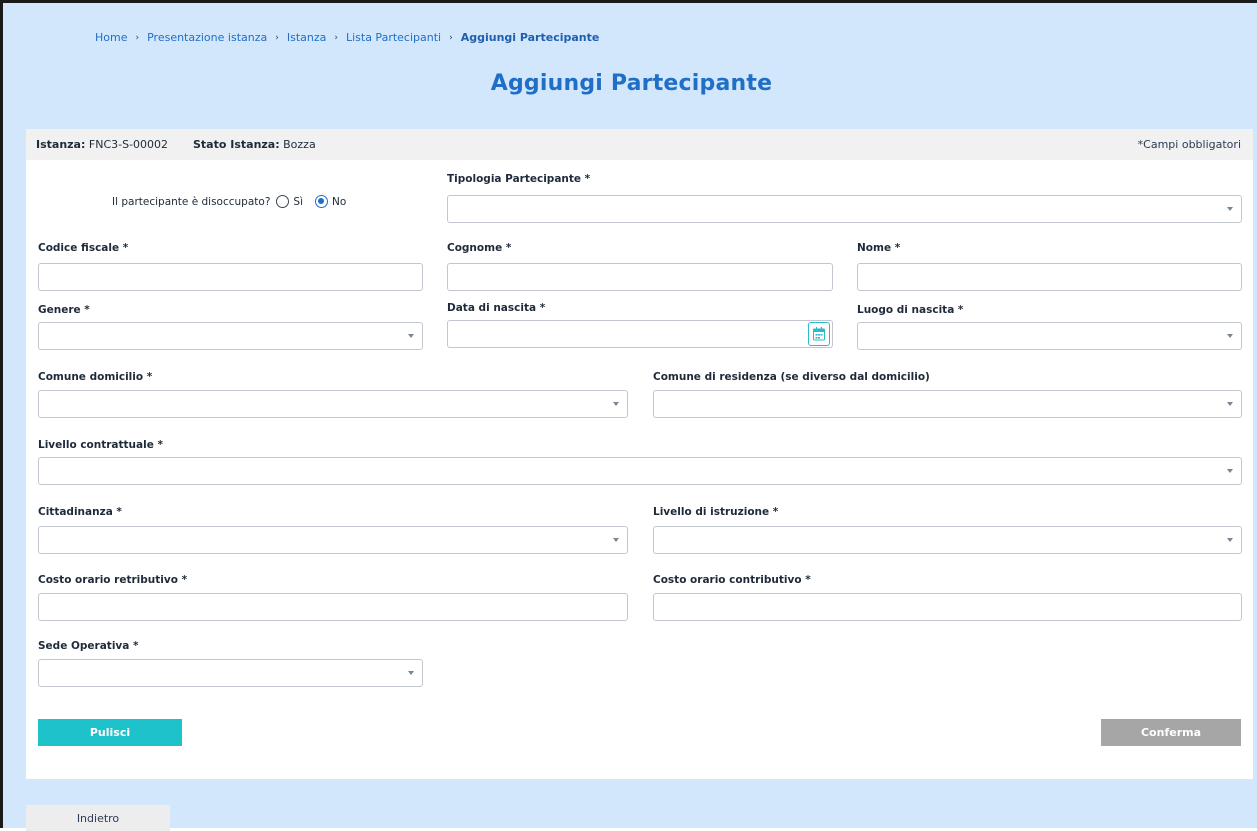 This screenshot has width=1257, height=831. Describe the element at coordinates (640, 471) in the screenshot. I see `livello-contrattuale-select` at that location.